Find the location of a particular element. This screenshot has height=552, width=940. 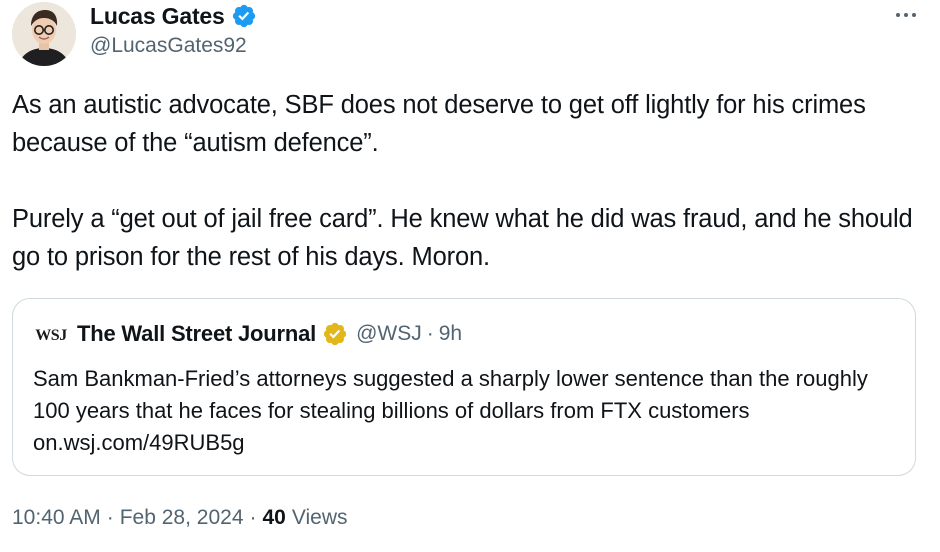

tweet-meta: 10:40 AM · Feb 28, 2024 · 40 Views is located at coordinates (180, 518).